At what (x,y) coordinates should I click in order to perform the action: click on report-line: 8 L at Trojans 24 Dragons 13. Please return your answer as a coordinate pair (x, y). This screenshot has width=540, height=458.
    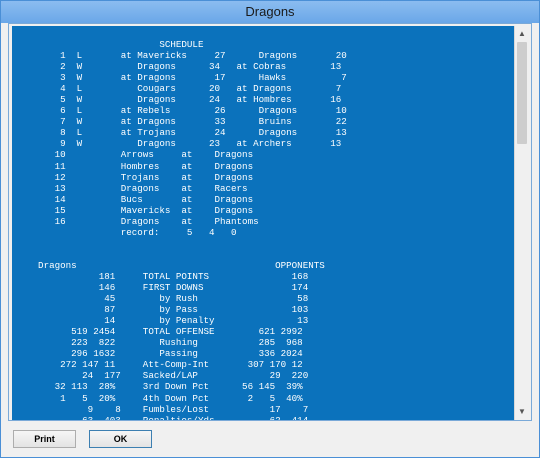
    Looking at the image, I should click on (181, 133).